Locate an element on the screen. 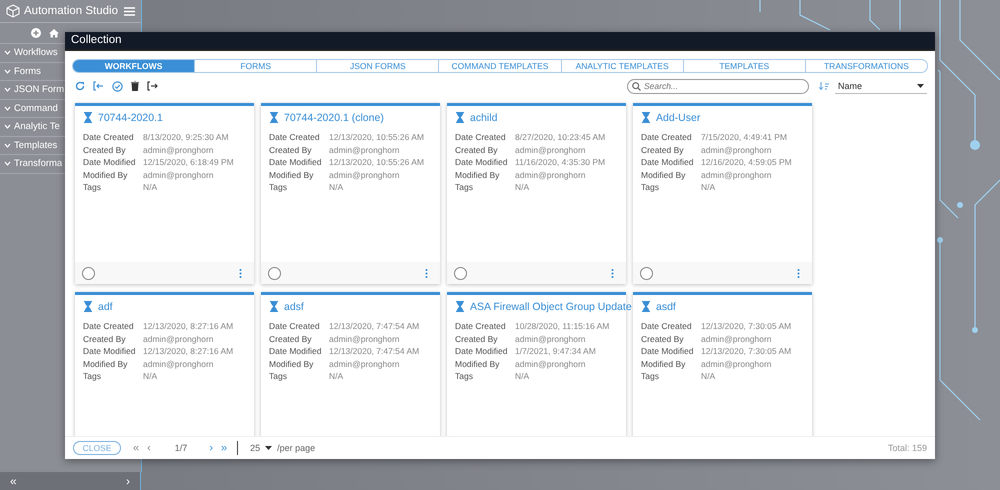  home-icon is located at coordinates (54, 33).